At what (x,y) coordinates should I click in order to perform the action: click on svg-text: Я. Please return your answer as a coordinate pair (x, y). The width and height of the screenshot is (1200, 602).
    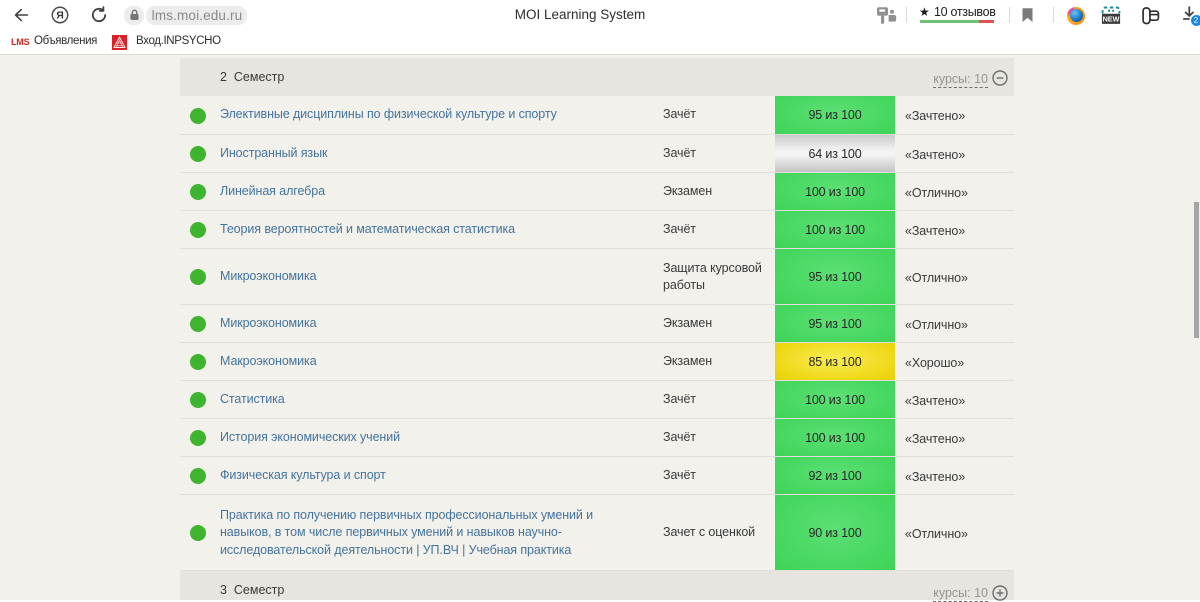
    Looking at the image, I should click on (60, 16).